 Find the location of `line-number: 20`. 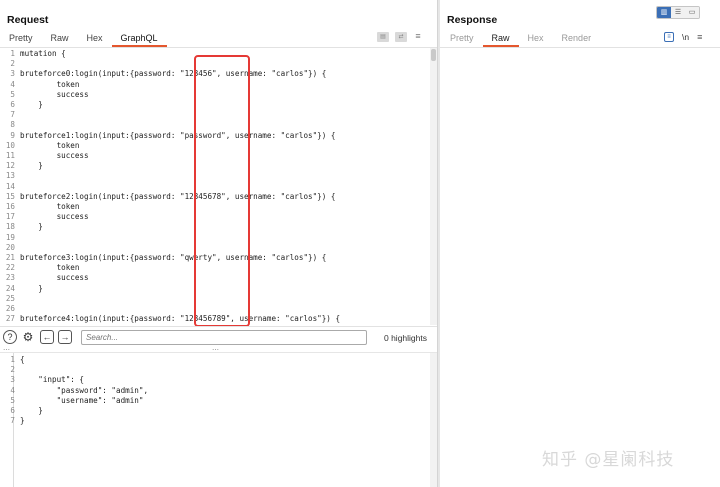

line-number: 20 is located at coordinates (10, 247).